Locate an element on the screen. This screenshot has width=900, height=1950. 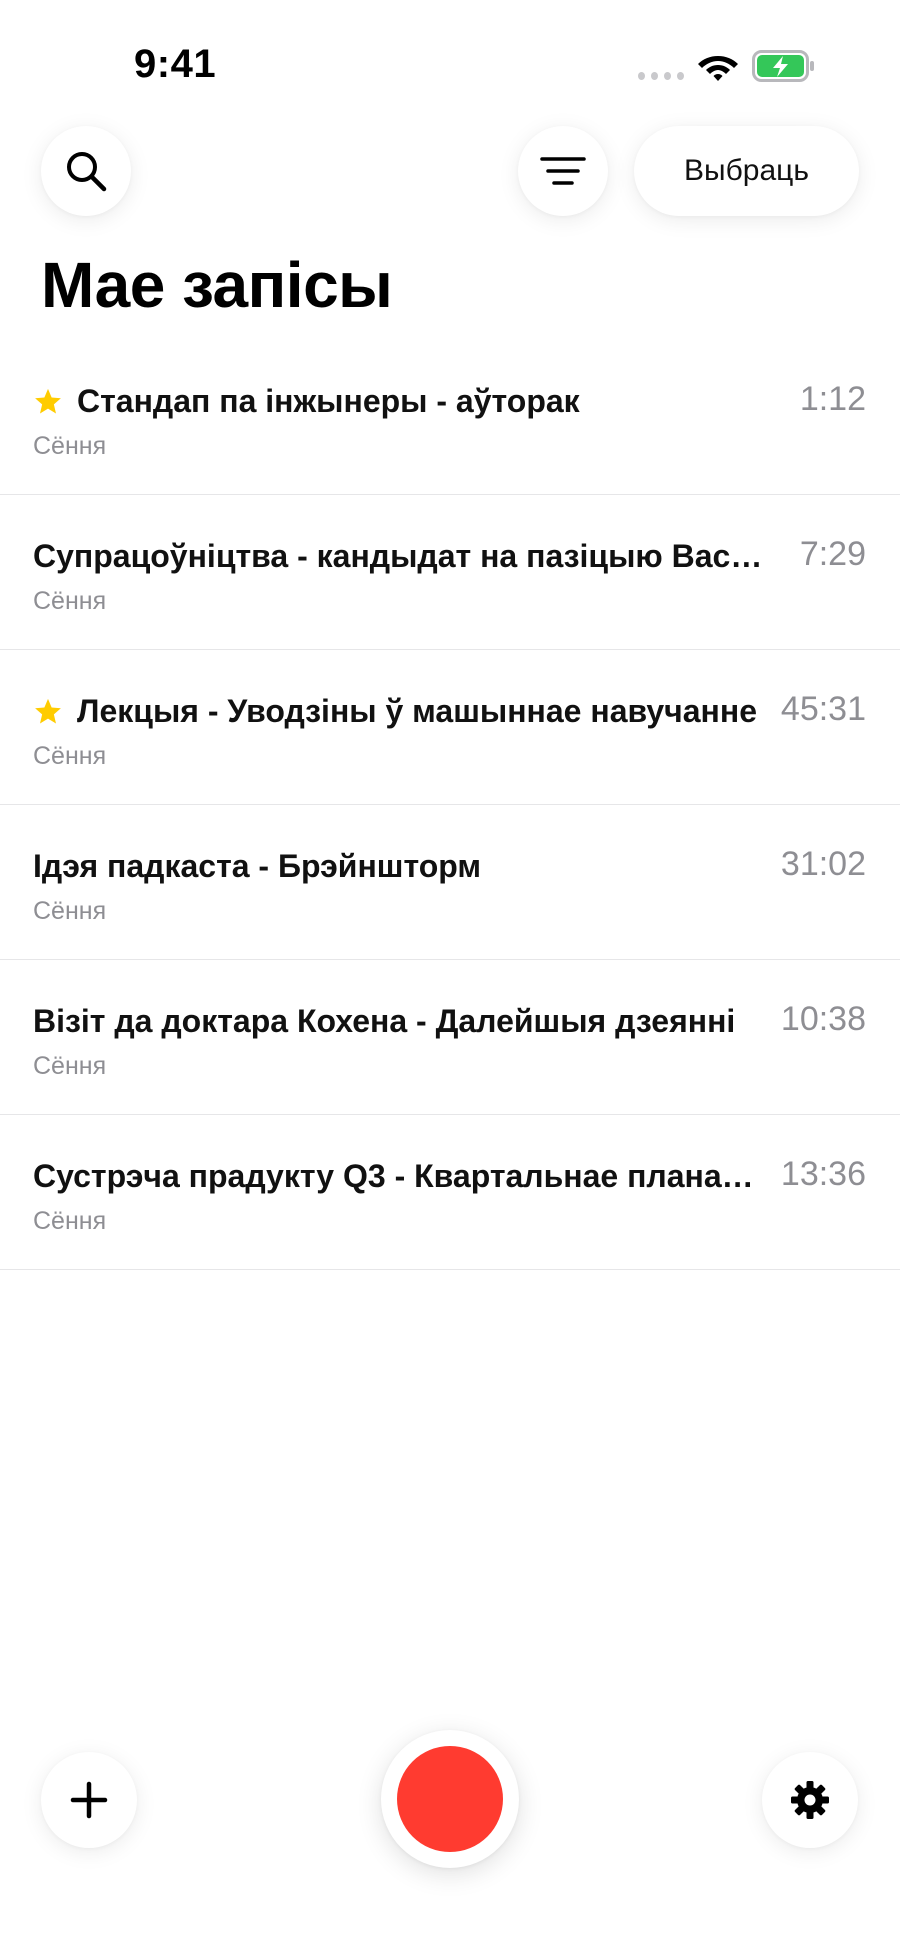
page-title: Мае запісы is located at coordinates (217, 285).